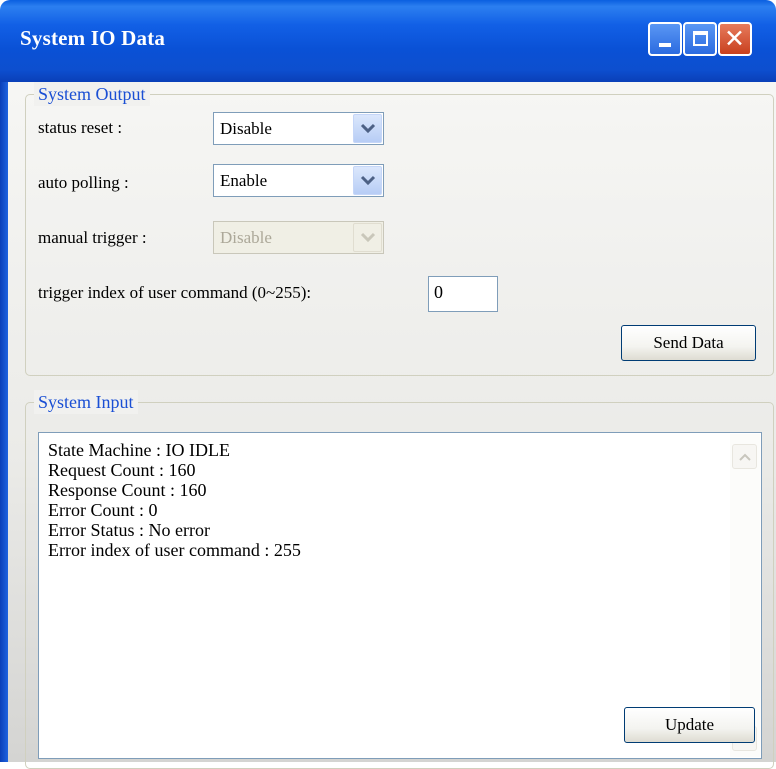 This screenshot has width=776, height=769. Describe the element at coordinates (92, 237) in the screenshot. I see `manual-trigger-label: manual trigger :` at that location.